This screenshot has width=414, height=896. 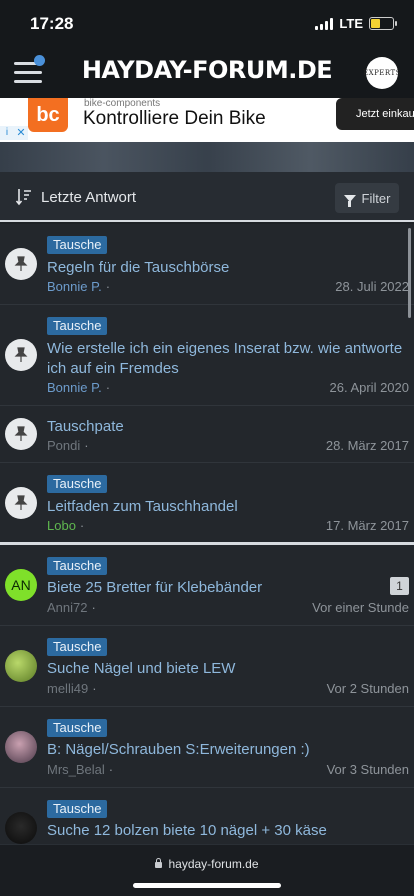 I want to click on status-indicators: LTE, so click(x=356, y=23).